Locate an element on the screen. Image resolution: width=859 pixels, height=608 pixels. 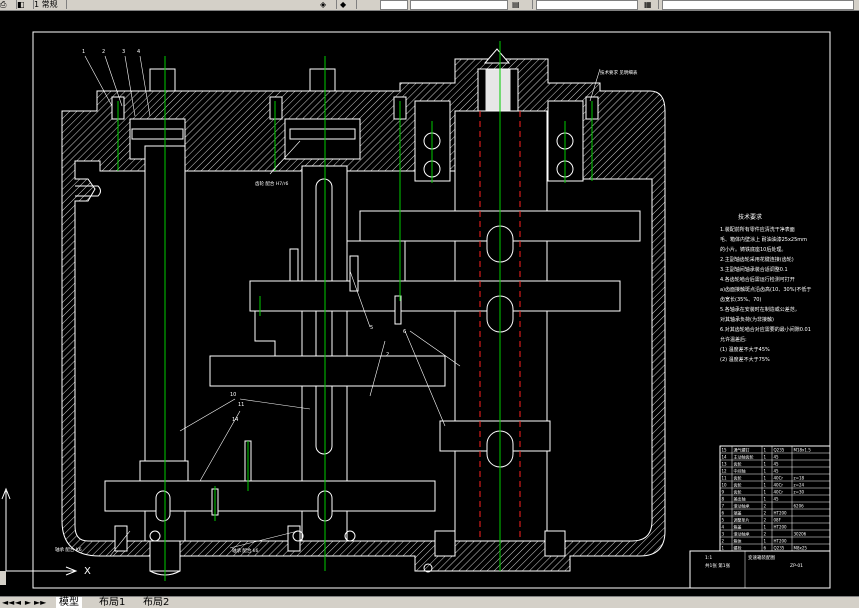
annotation-bottom-mid: 轴承 配合 k6 is located at coordinates (245, 550).